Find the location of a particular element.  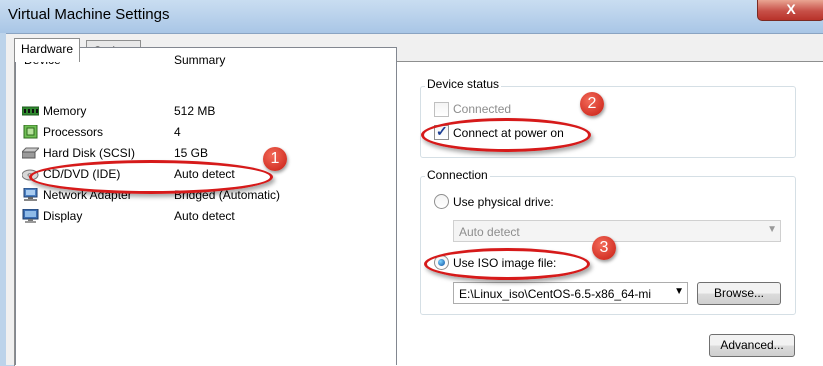

connected-label: Connected is located at coordinates (482, 109).